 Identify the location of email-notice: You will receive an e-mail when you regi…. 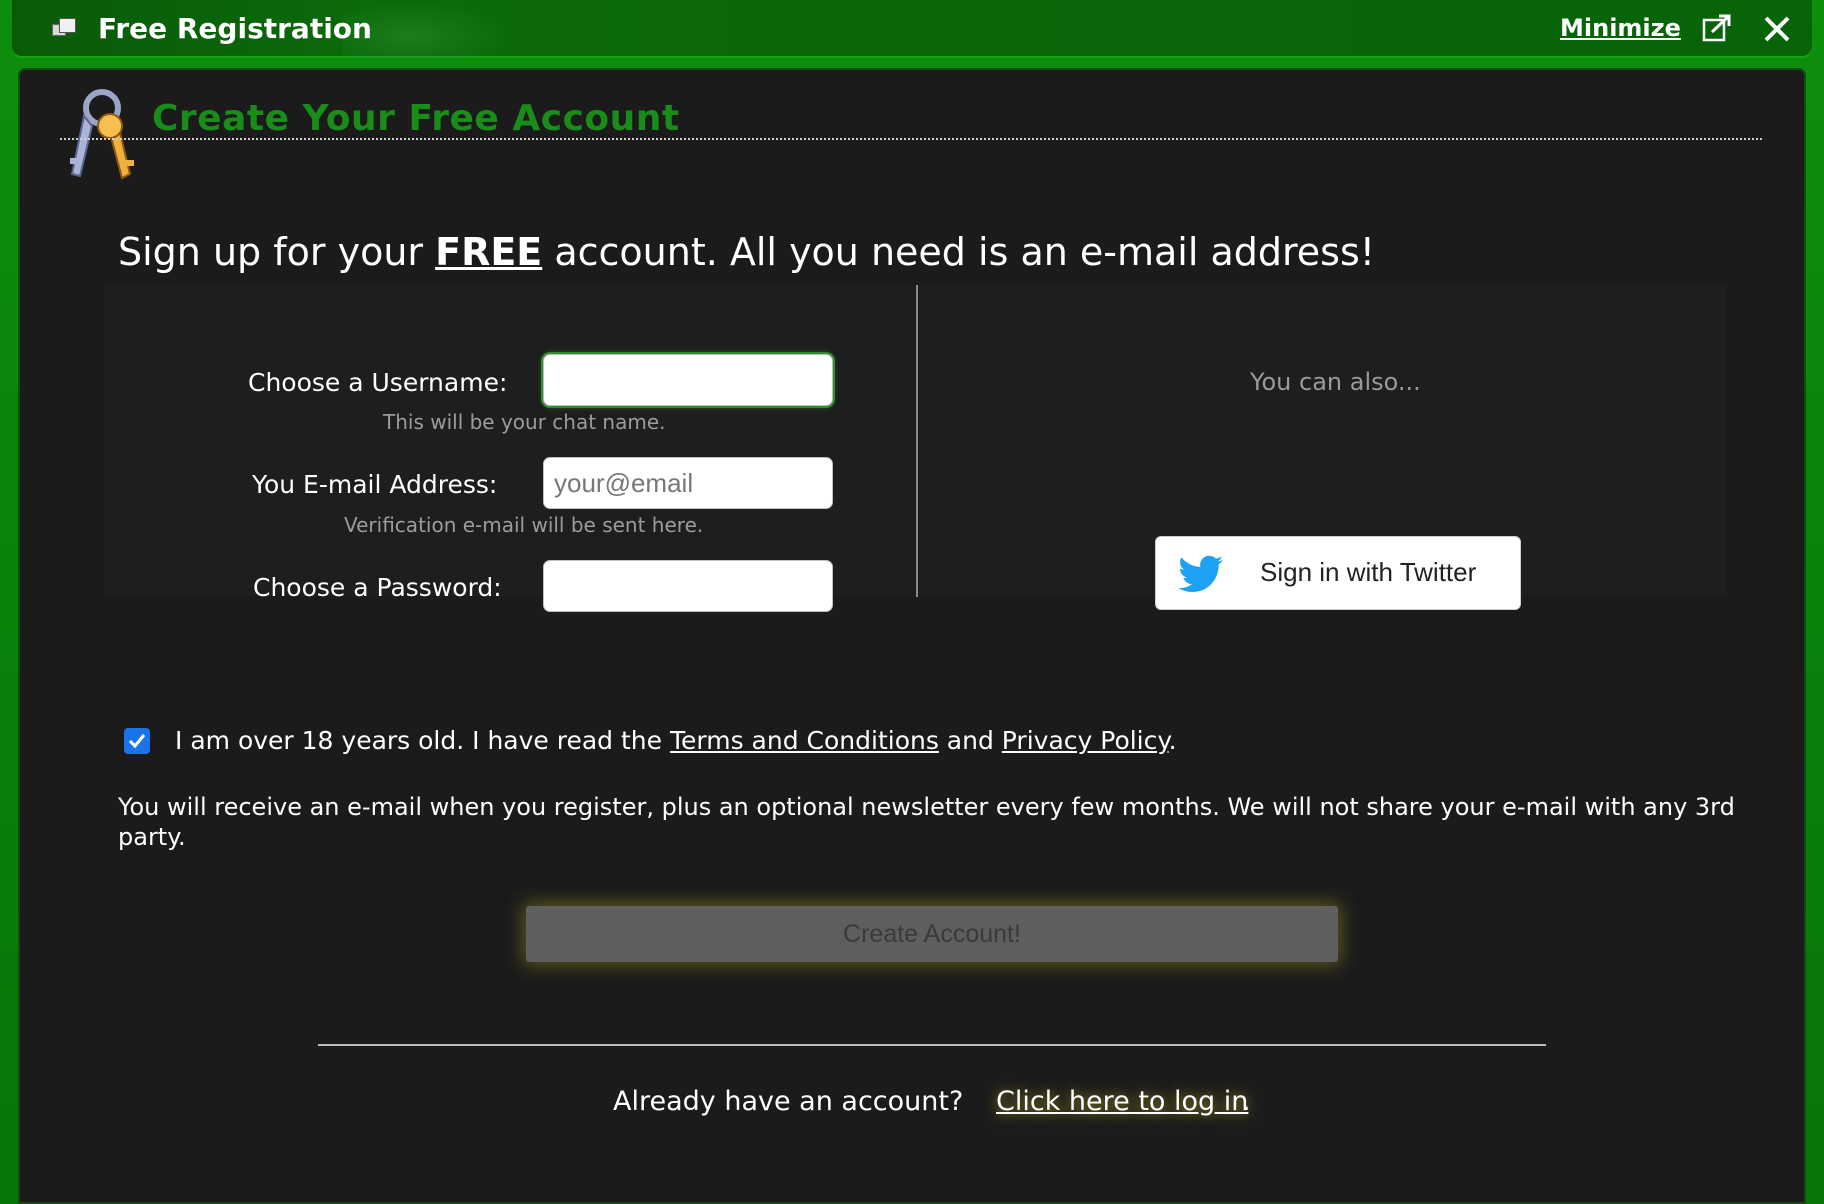
(926, 822).